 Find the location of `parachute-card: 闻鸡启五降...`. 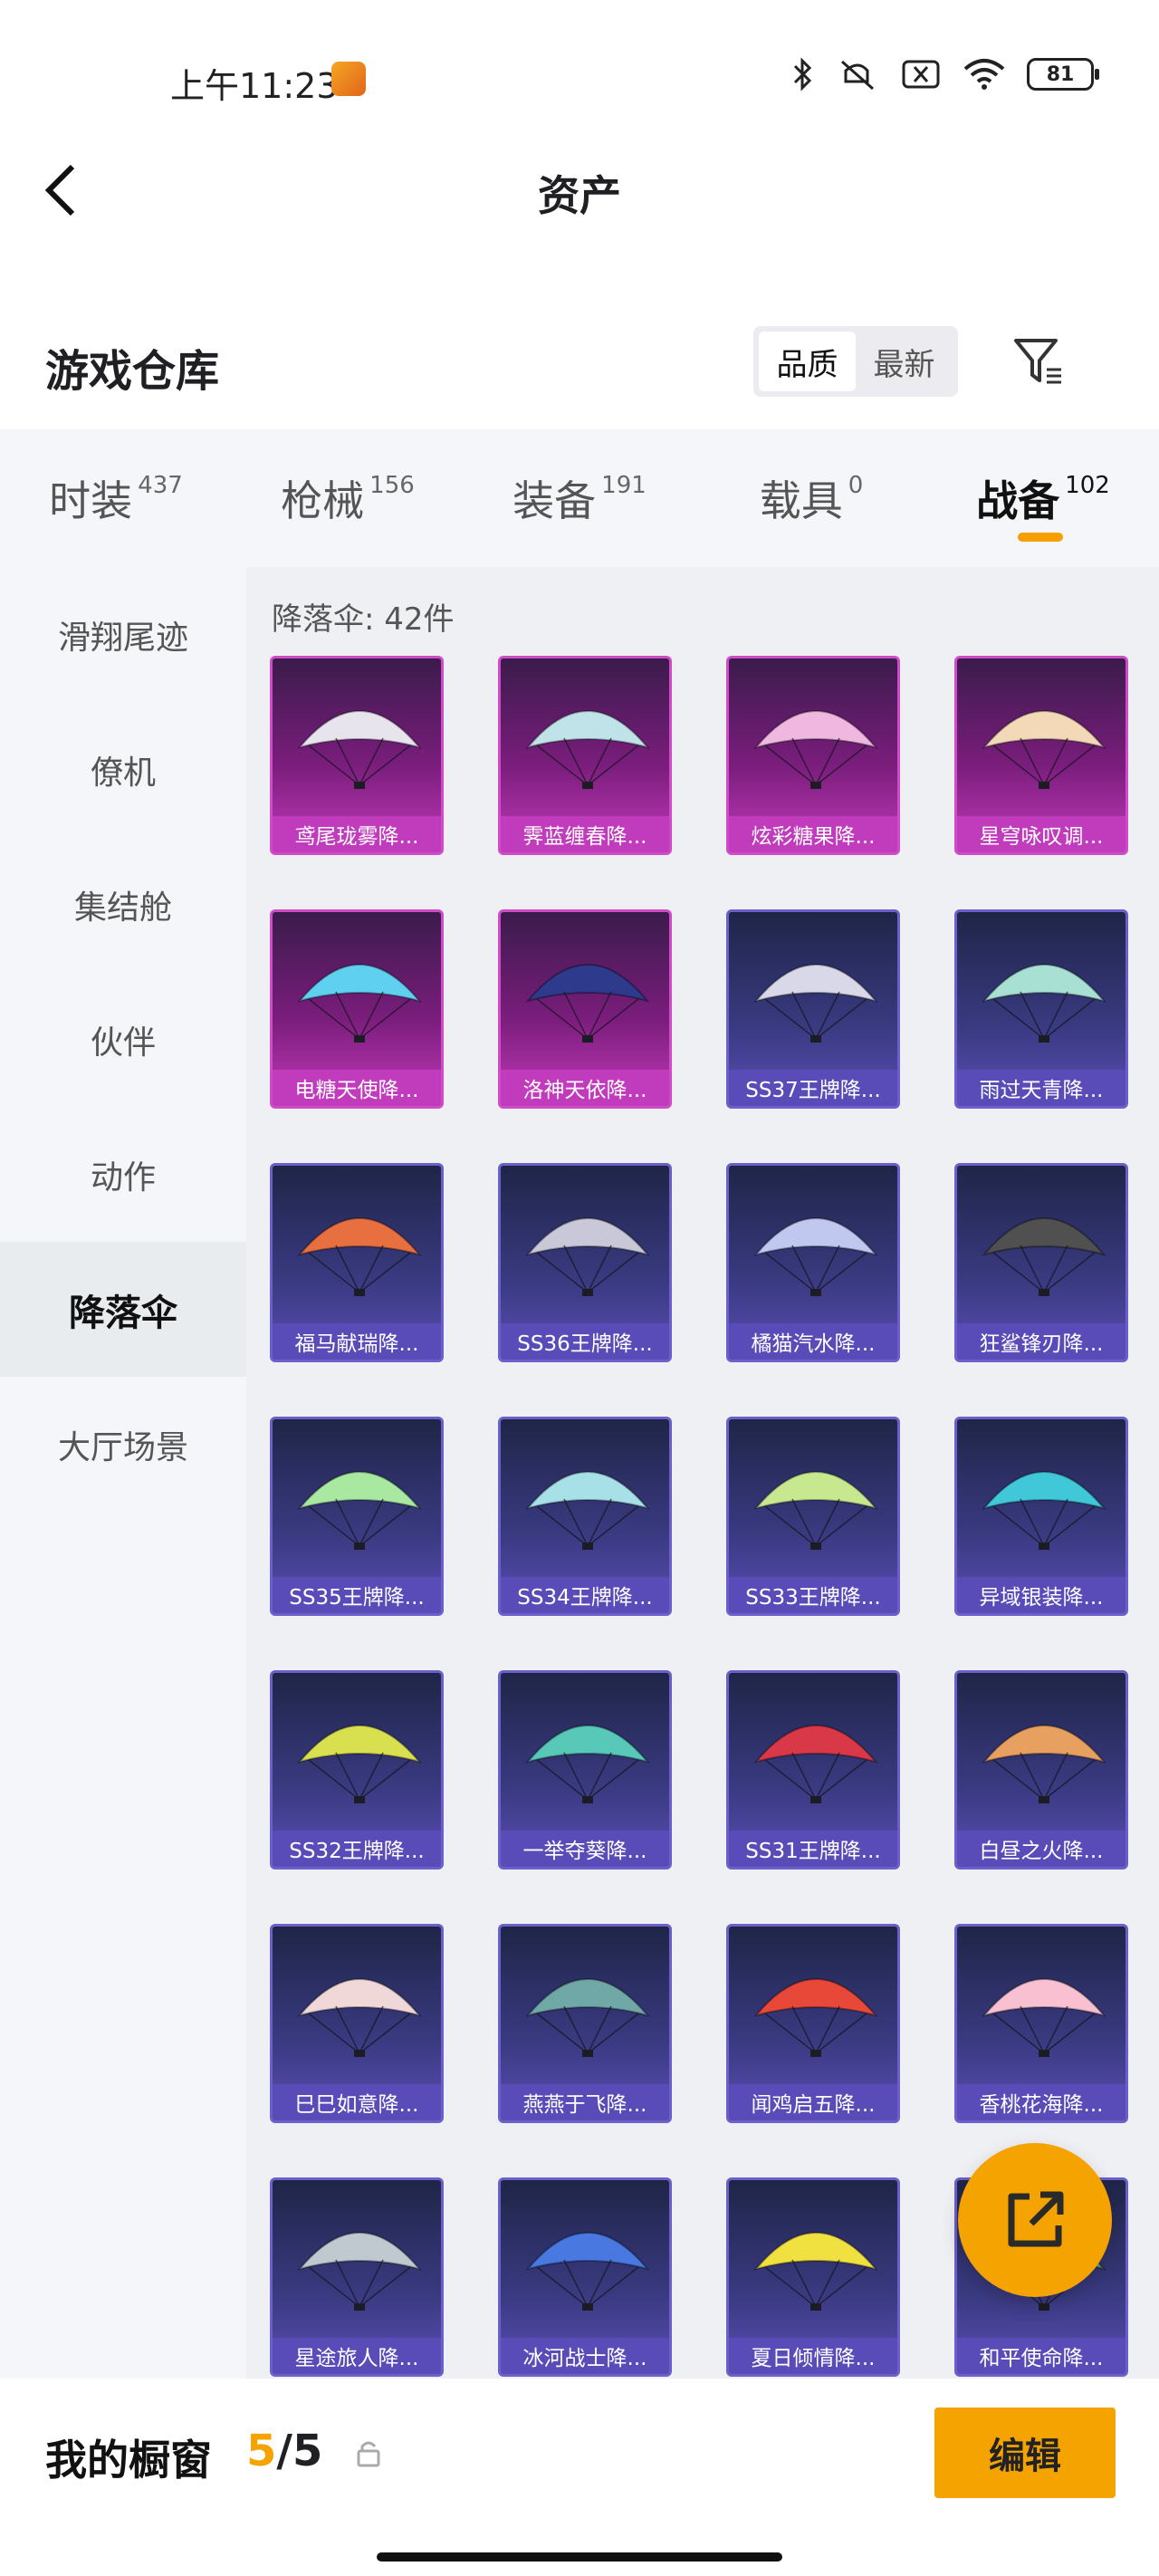

parachute-card: 闻鸡启五降... is located at coordinates (813, 2023).